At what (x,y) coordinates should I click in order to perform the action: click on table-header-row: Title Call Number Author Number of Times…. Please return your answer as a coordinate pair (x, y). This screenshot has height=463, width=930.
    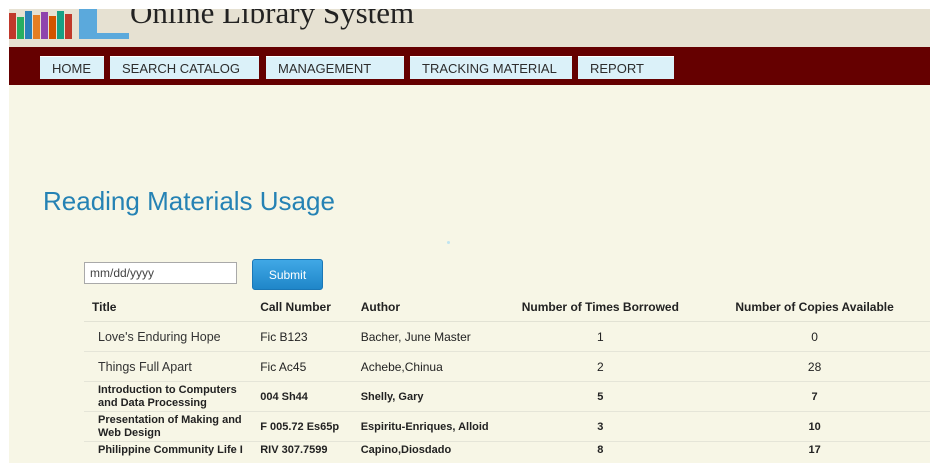
    Looking at the image, I should click on (507, 307).